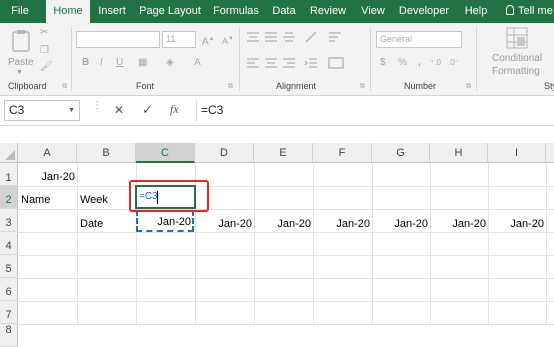 This screenshot has width=554, height=347. I want to click on alignment-icons, so click(301, 52).